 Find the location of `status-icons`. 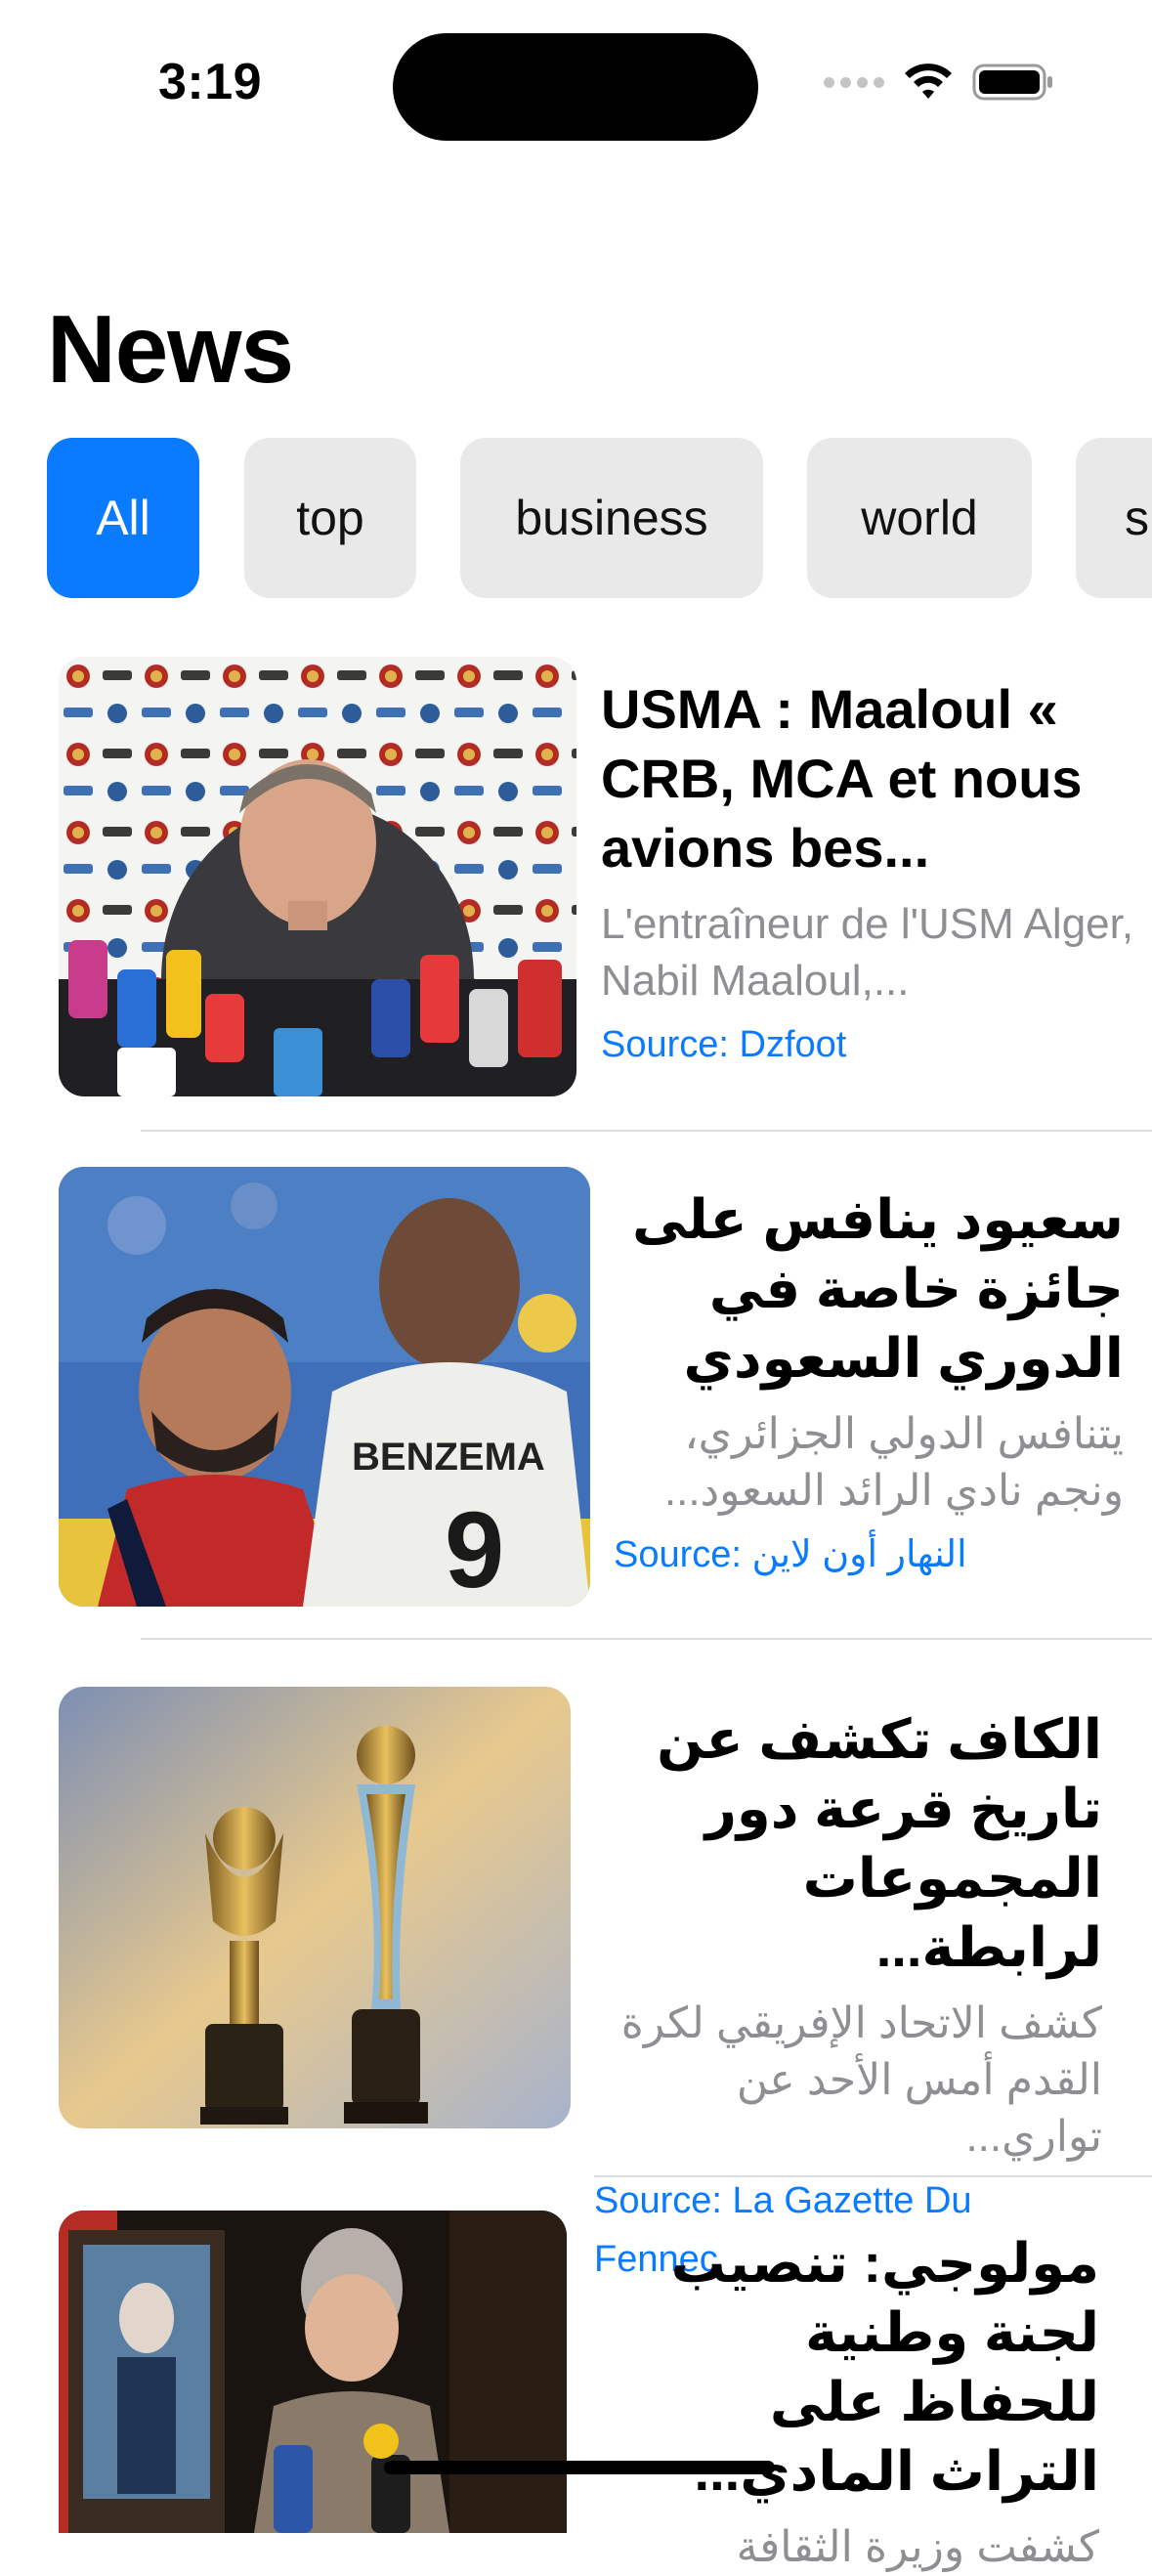

status-icons is located at coordinates (939, 83).